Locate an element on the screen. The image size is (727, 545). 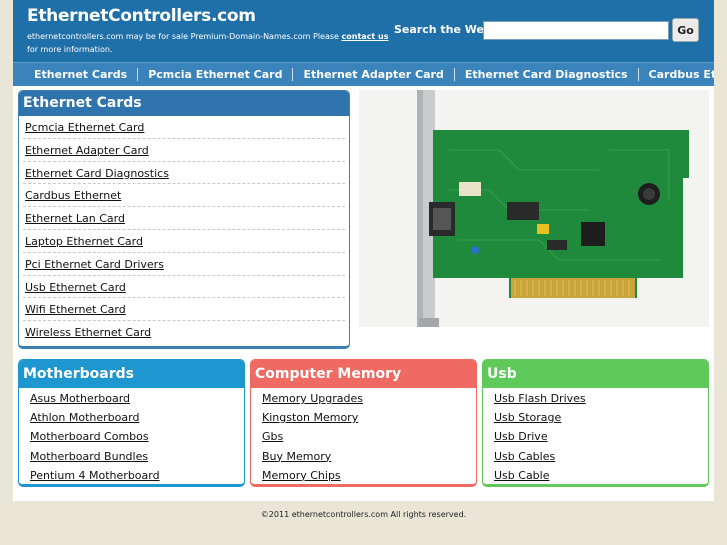
link-buy-memory: Buy Memory is located at coordinates (296, 456).